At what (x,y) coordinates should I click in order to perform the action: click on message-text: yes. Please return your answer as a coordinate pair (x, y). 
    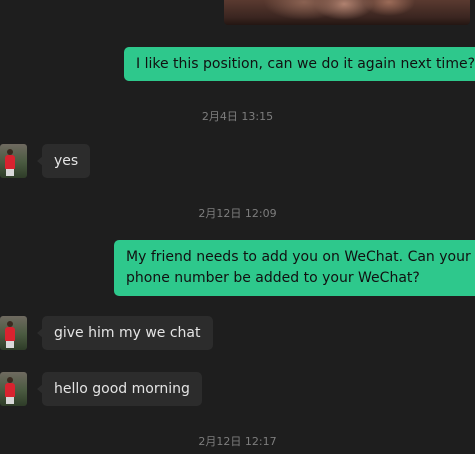
    Looking at the image, I should click on (66, 161).